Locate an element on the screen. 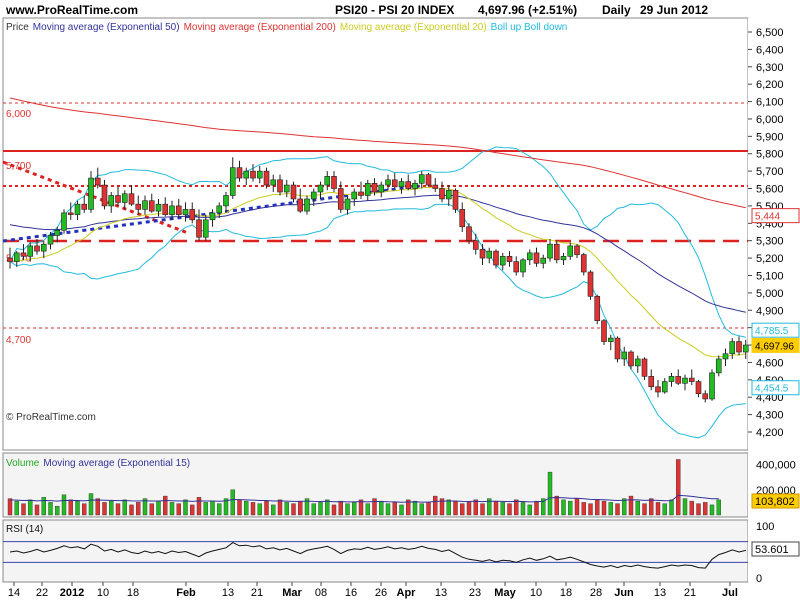 The width and height of the screenshot is (800, 600). level-label: 4,700 is located at coordinates (18, 340).